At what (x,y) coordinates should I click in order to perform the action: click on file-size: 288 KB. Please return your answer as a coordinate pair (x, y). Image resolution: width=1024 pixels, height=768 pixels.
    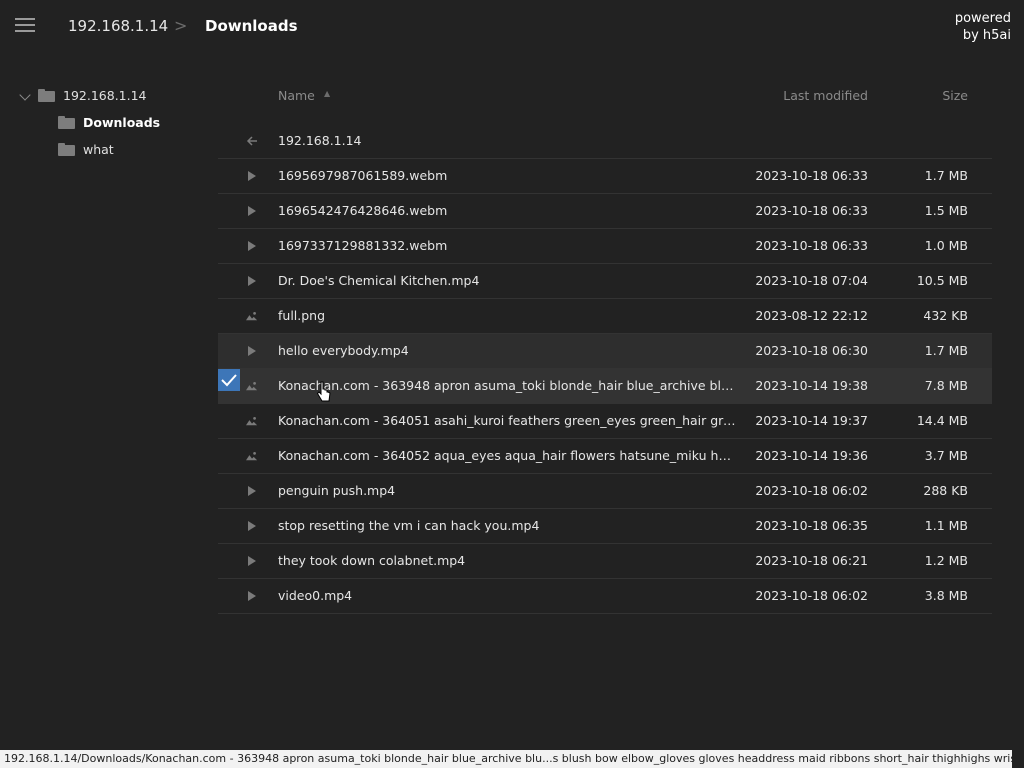
    Looking at the image, I should click on (945, 490).